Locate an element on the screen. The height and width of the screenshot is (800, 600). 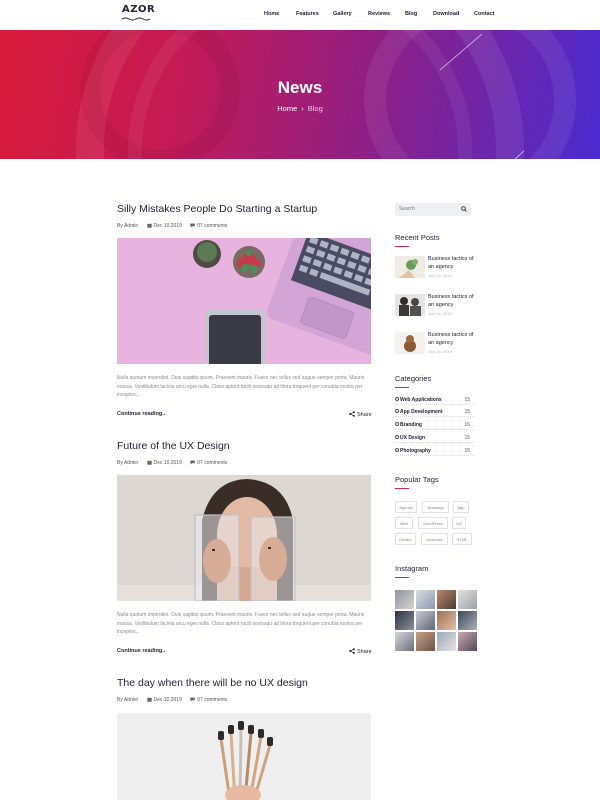
page-title: News is located at coordinates (300, 87).